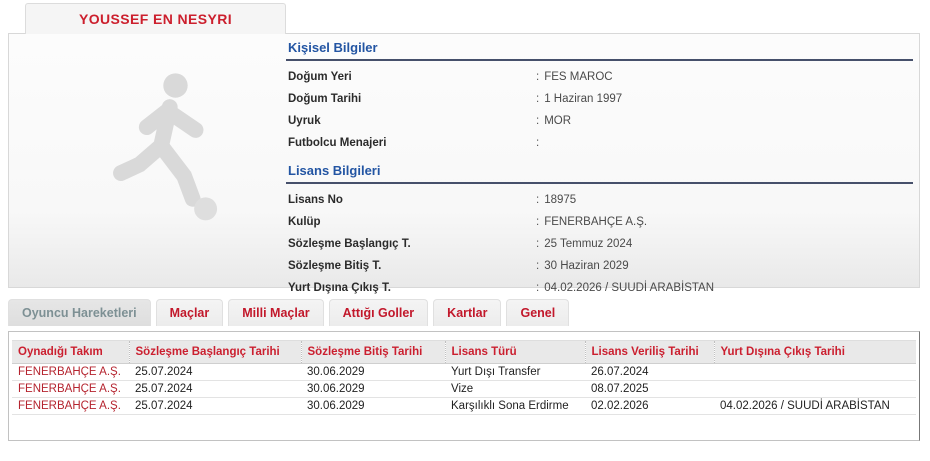  Describe the element at coordinates (276, 312) in the screenshot. I see `tab-milli-maclar: Milli Maçlar` at that location.